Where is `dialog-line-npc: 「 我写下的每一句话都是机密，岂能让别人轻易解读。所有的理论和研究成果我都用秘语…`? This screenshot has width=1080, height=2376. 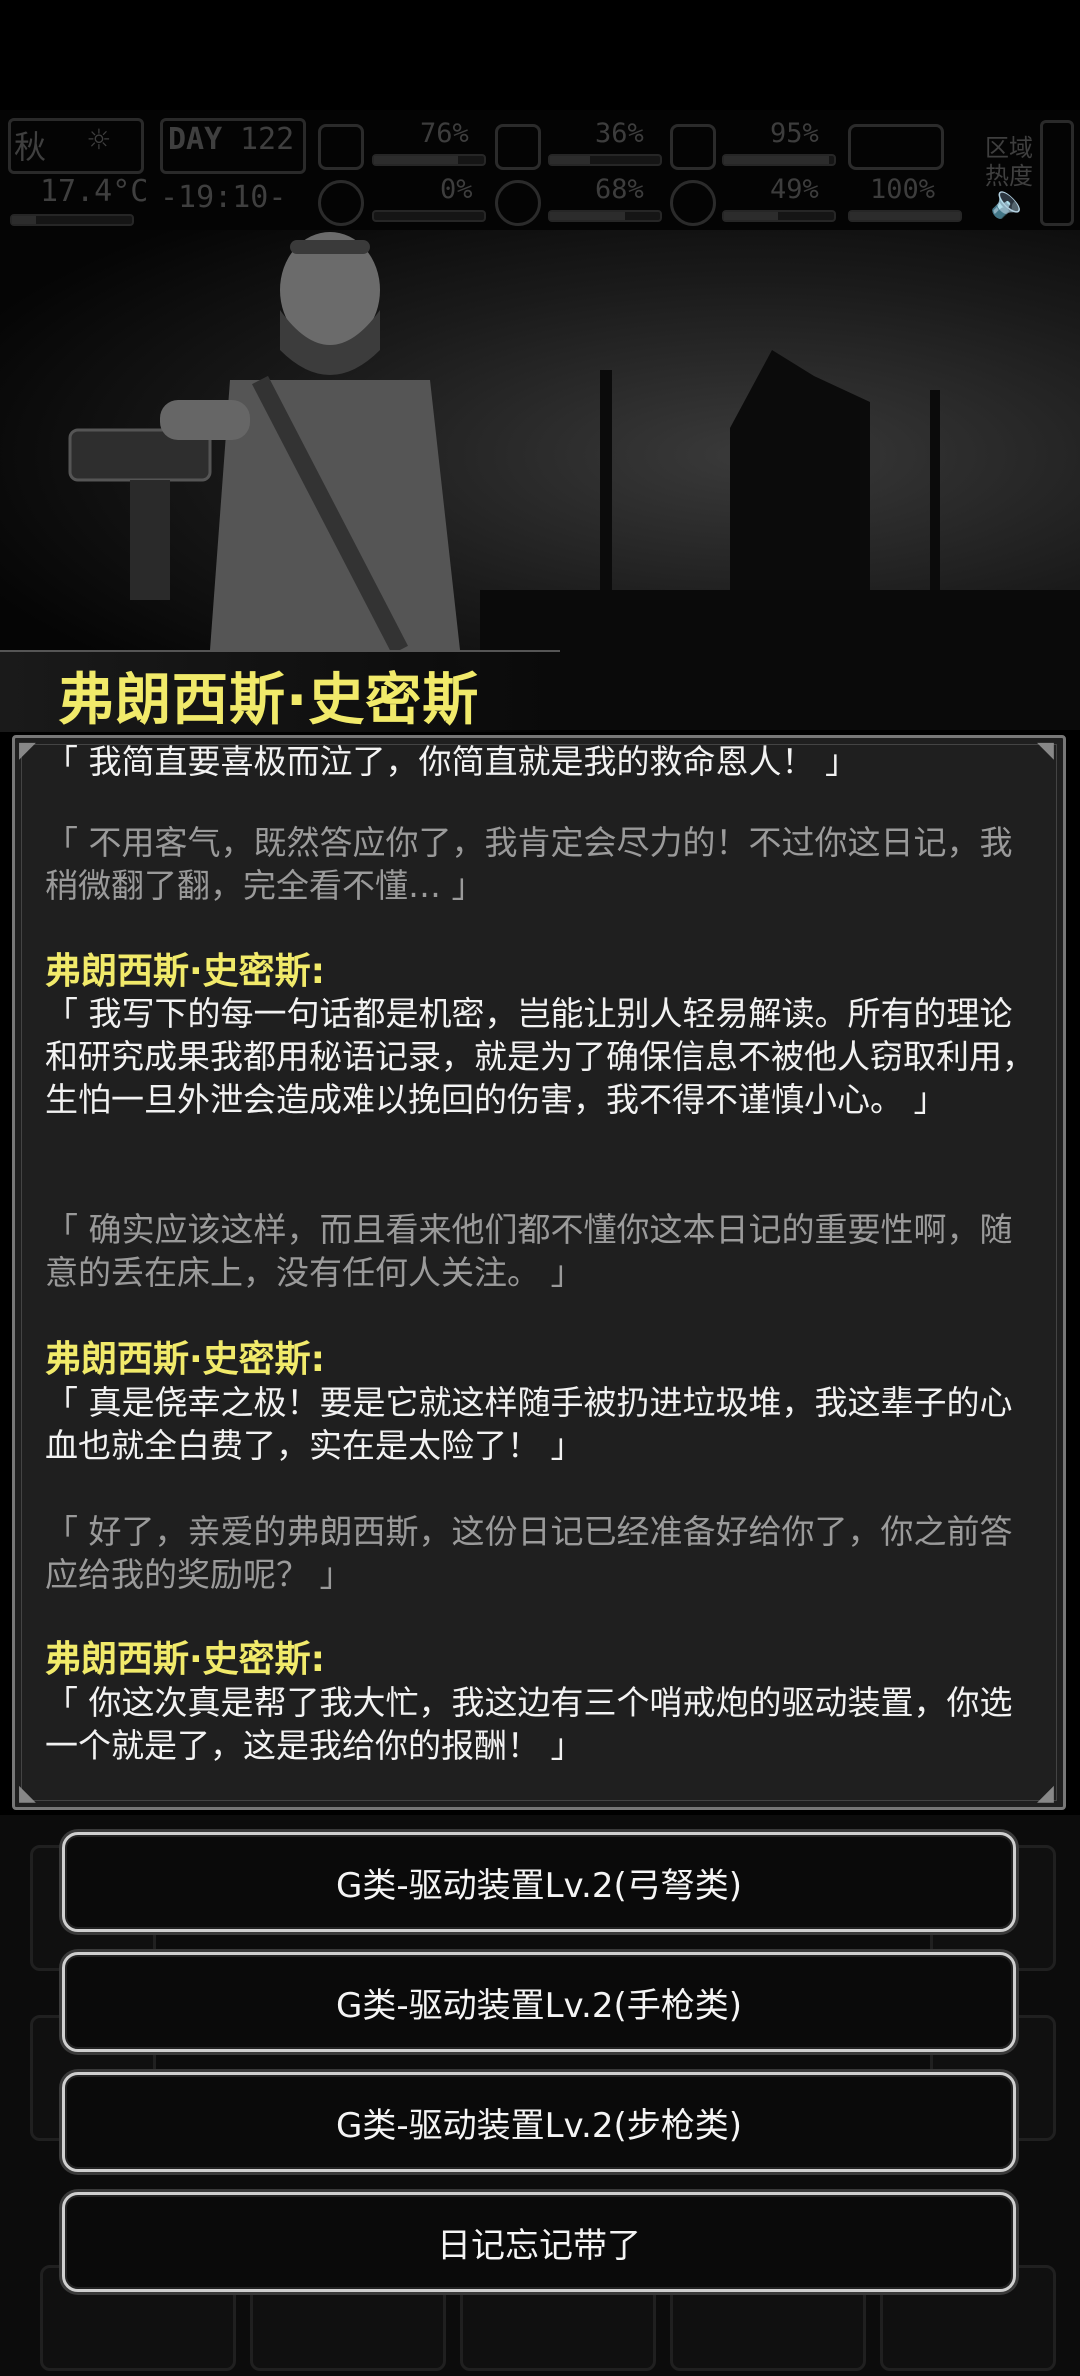 dialog-line-npc: 「 我写下的每一句话都是机密，岂能让别人轻易解读。所有的理论和研究成果我都用秘语… is located at coordinates (540, 1056).